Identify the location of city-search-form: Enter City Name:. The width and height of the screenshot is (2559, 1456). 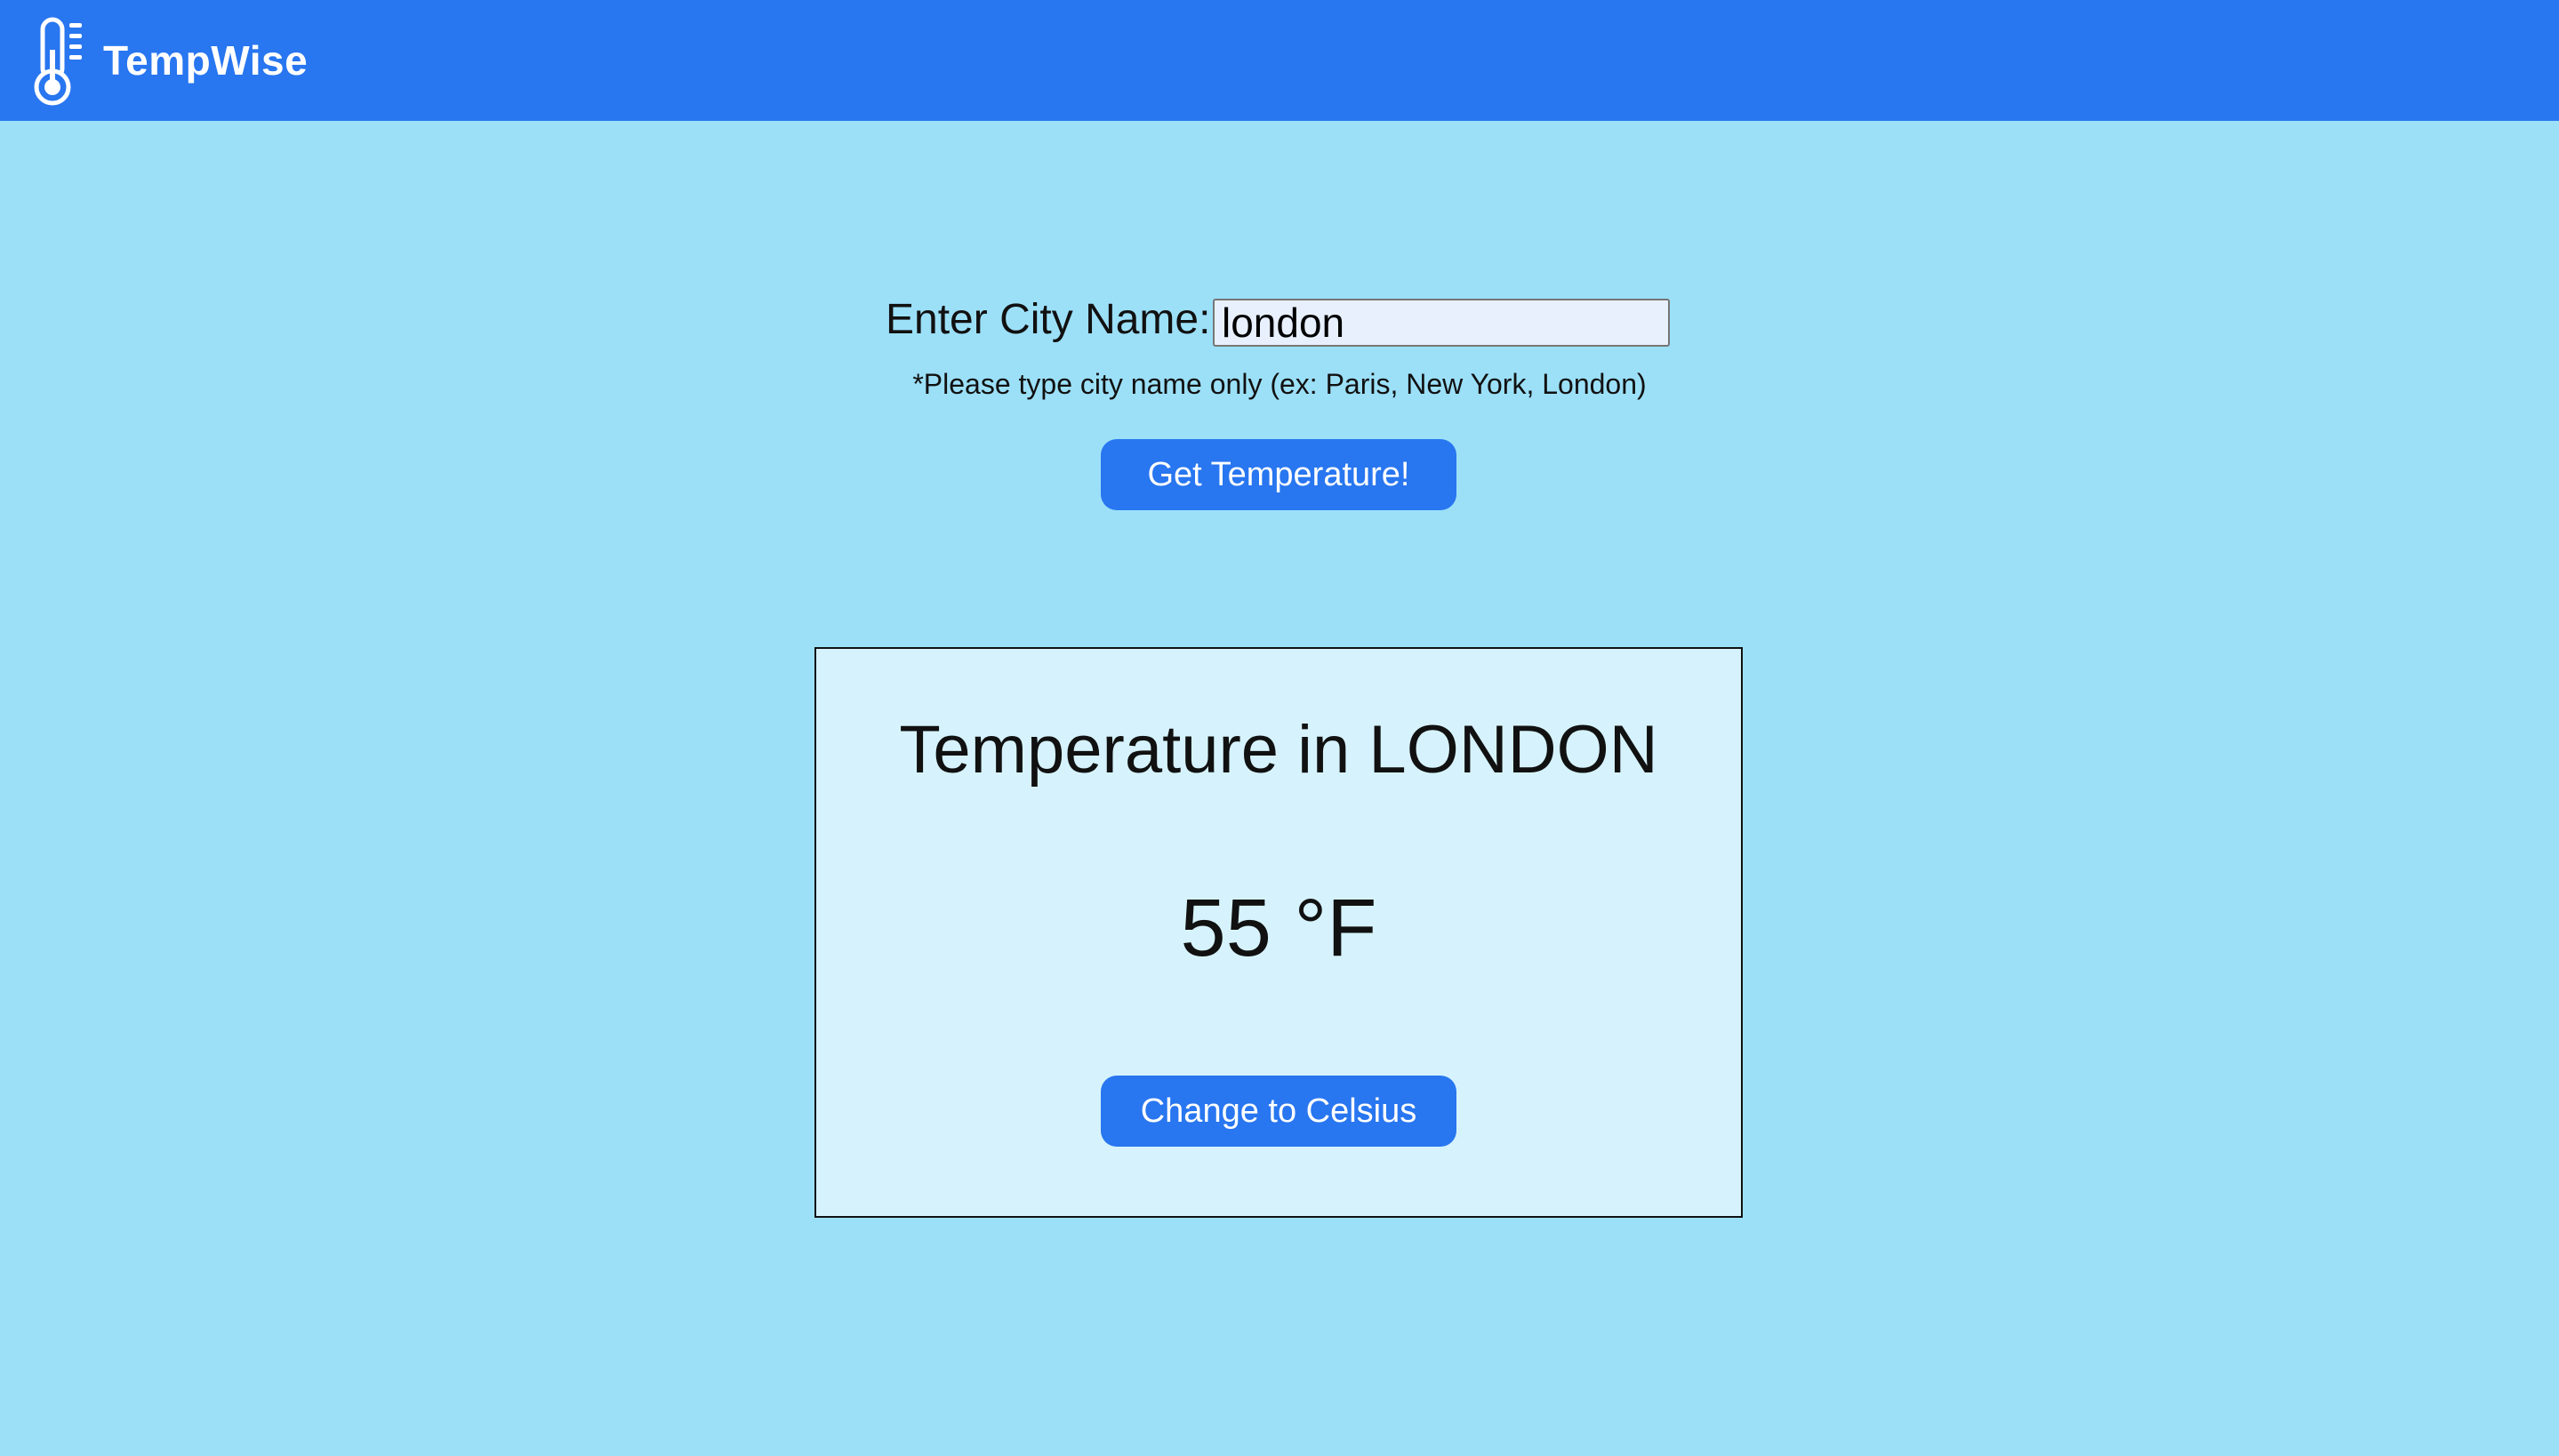
(1279, 320).